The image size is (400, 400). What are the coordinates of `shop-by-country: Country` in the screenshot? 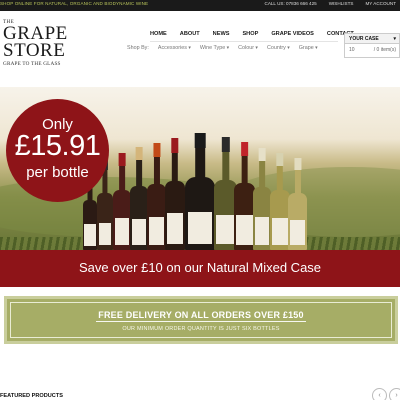 It's located at (278, 48).